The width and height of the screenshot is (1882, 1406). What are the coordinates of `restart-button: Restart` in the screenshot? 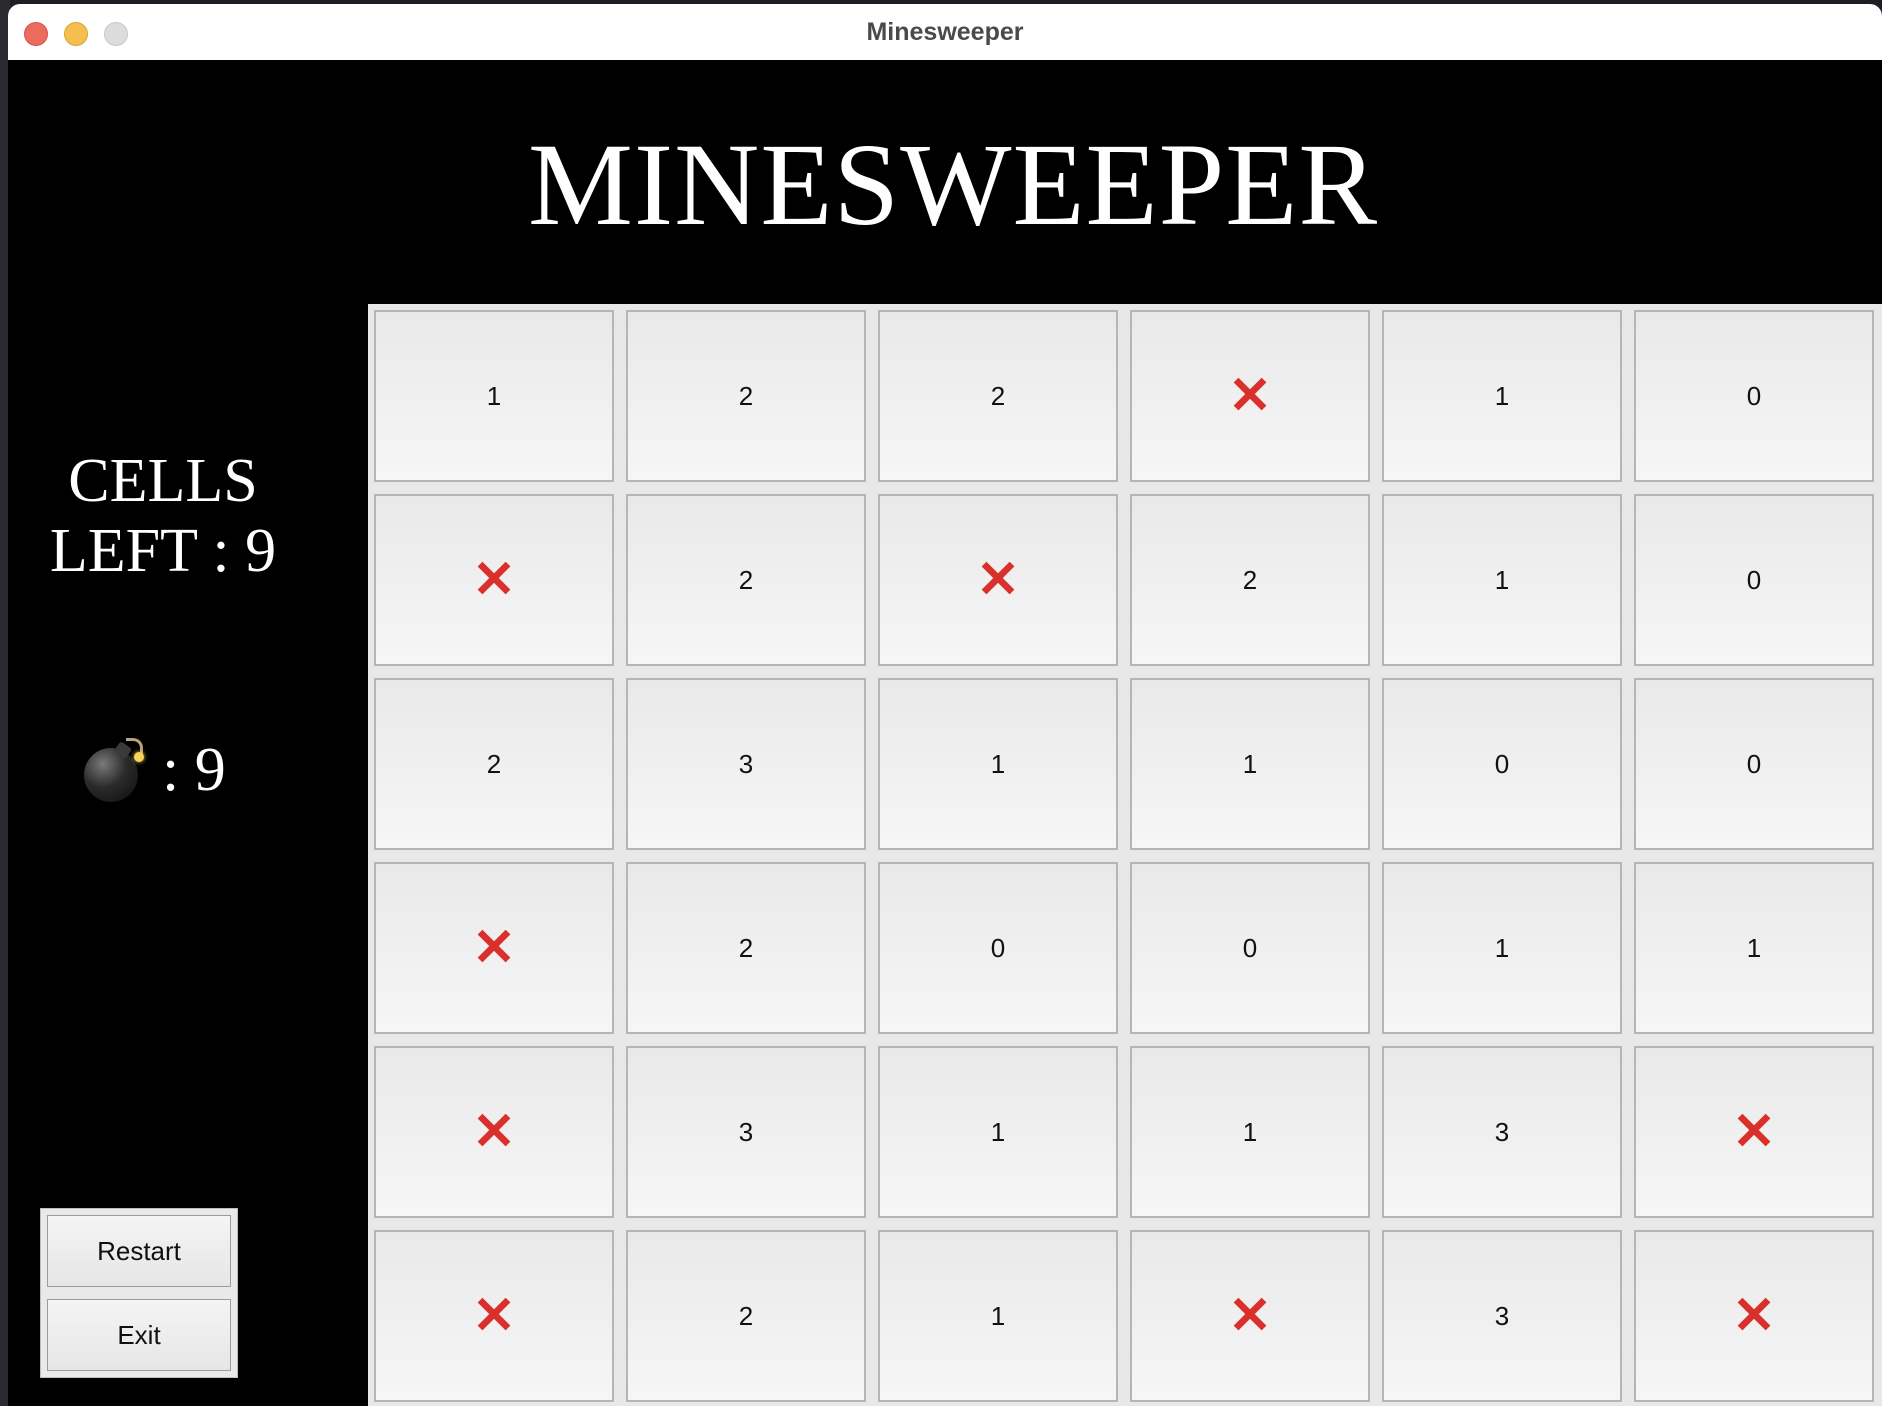 It's located at (139, 1251).